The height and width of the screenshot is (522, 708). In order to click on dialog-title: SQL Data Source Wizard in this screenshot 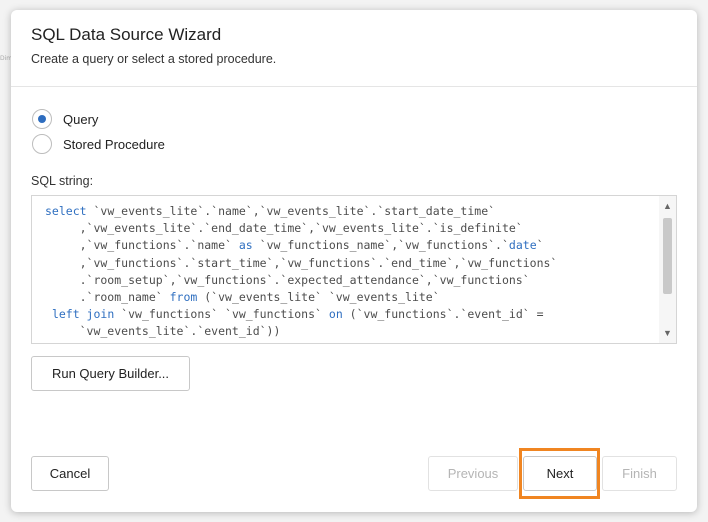, I will do `click(126, 34)`.